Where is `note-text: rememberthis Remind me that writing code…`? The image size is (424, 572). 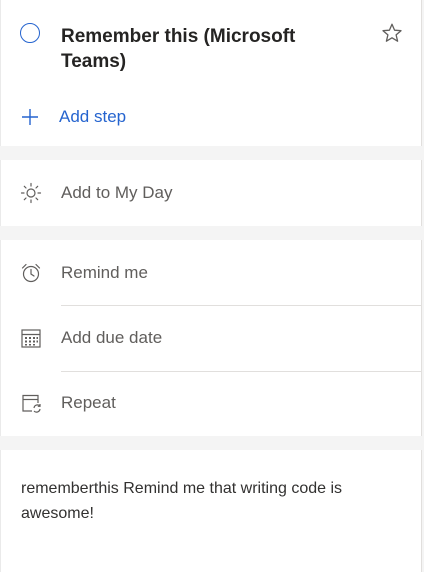 note-text: rememberthis Remind me that writing code… is located at coordinates (211, 501).